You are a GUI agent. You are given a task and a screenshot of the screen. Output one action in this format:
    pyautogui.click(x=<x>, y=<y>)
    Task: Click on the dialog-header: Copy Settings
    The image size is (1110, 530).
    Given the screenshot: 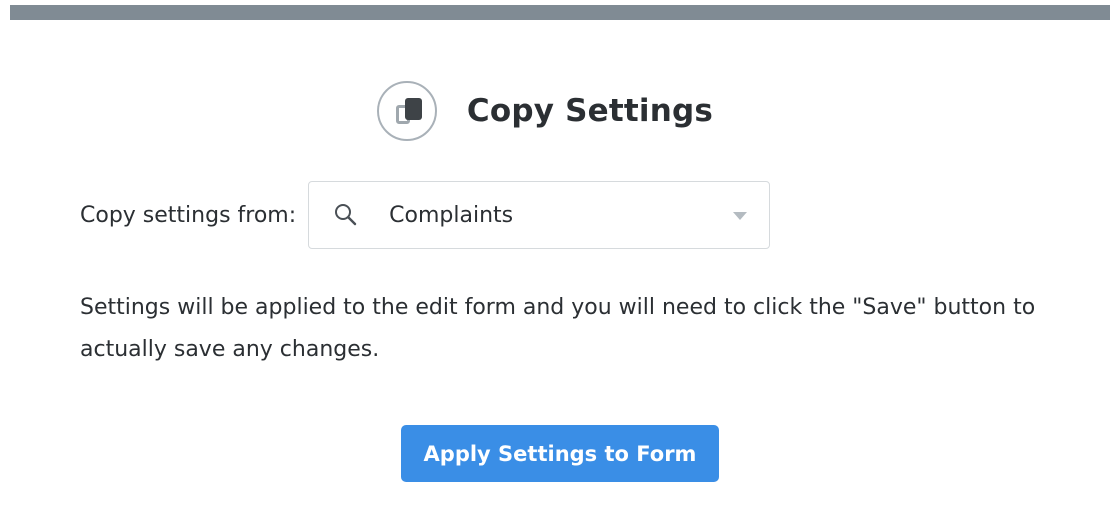 What is the action you would take?
    pyautogui.click(x=555, y=111)
    